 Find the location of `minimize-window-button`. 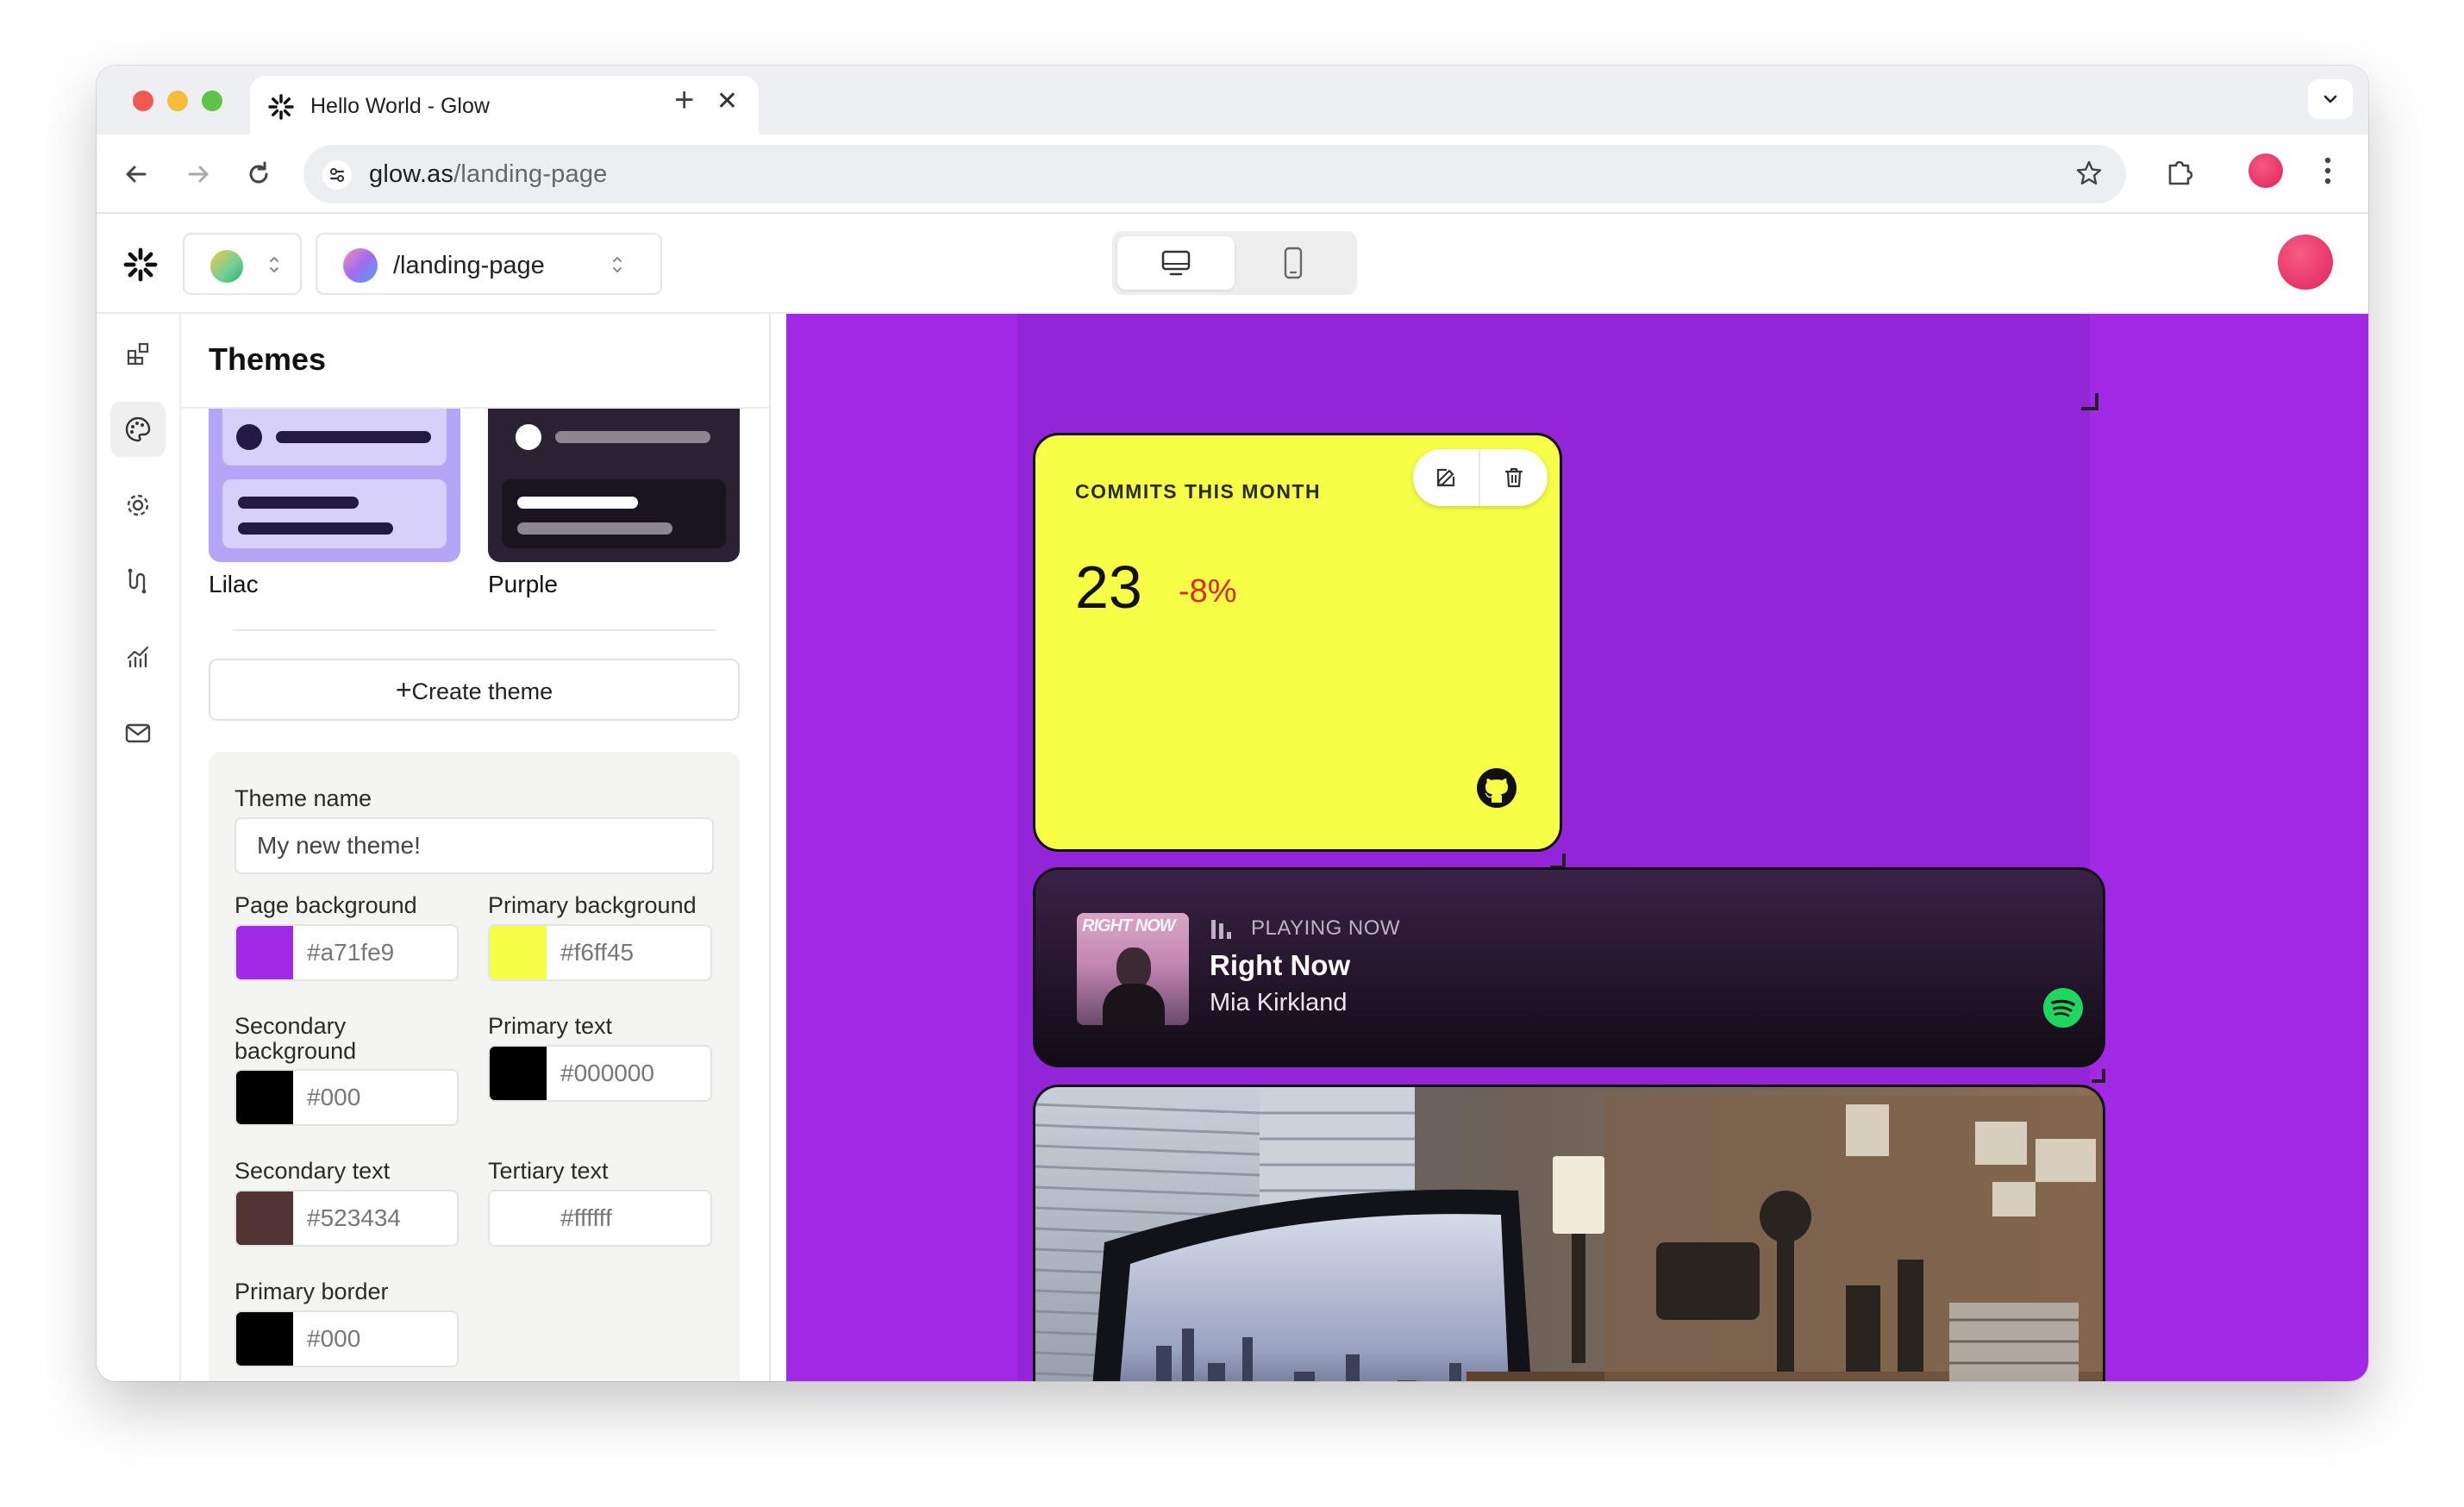

minimize-window-button is located at coordinates (177, 101).